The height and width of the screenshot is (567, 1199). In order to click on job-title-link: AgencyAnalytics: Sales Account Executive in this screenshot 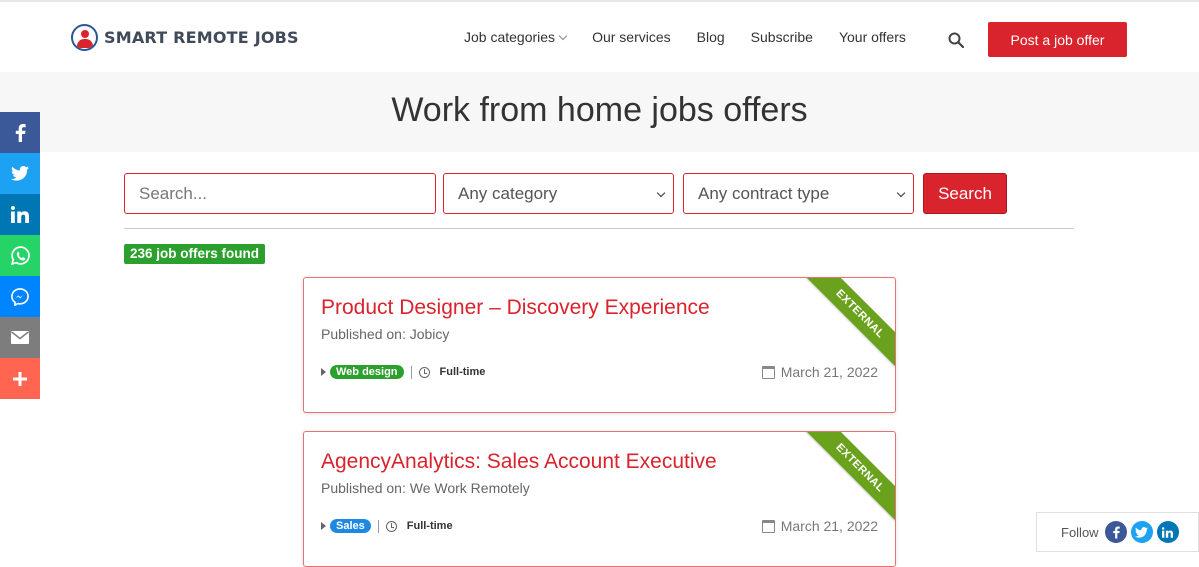, I will do `click(519, 462)`.